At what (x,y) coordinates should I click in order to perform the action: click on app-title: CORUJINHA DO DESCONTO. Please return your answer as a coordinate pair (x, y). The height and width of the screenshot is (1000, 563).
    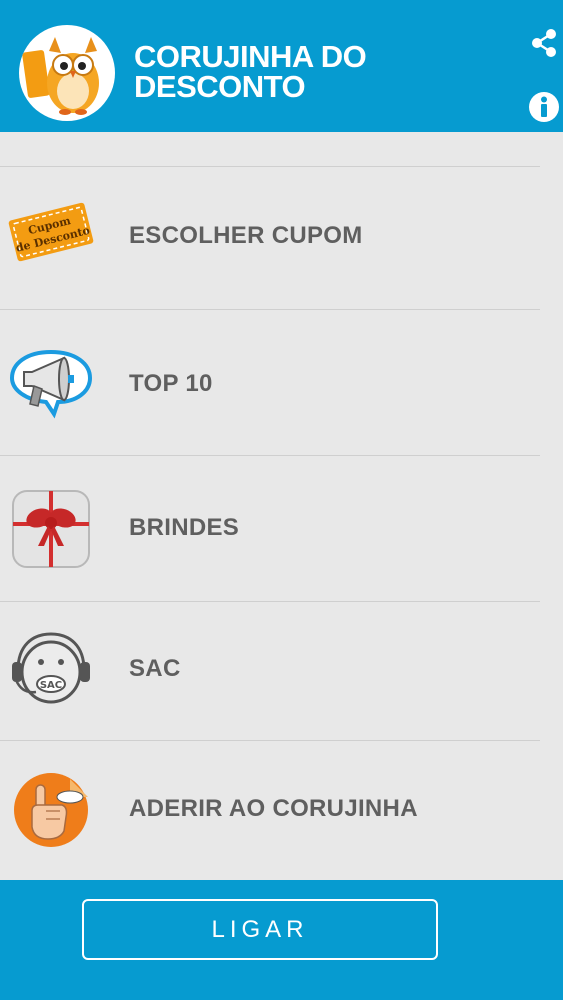
    Looking at the image, I should click on (284, 71).